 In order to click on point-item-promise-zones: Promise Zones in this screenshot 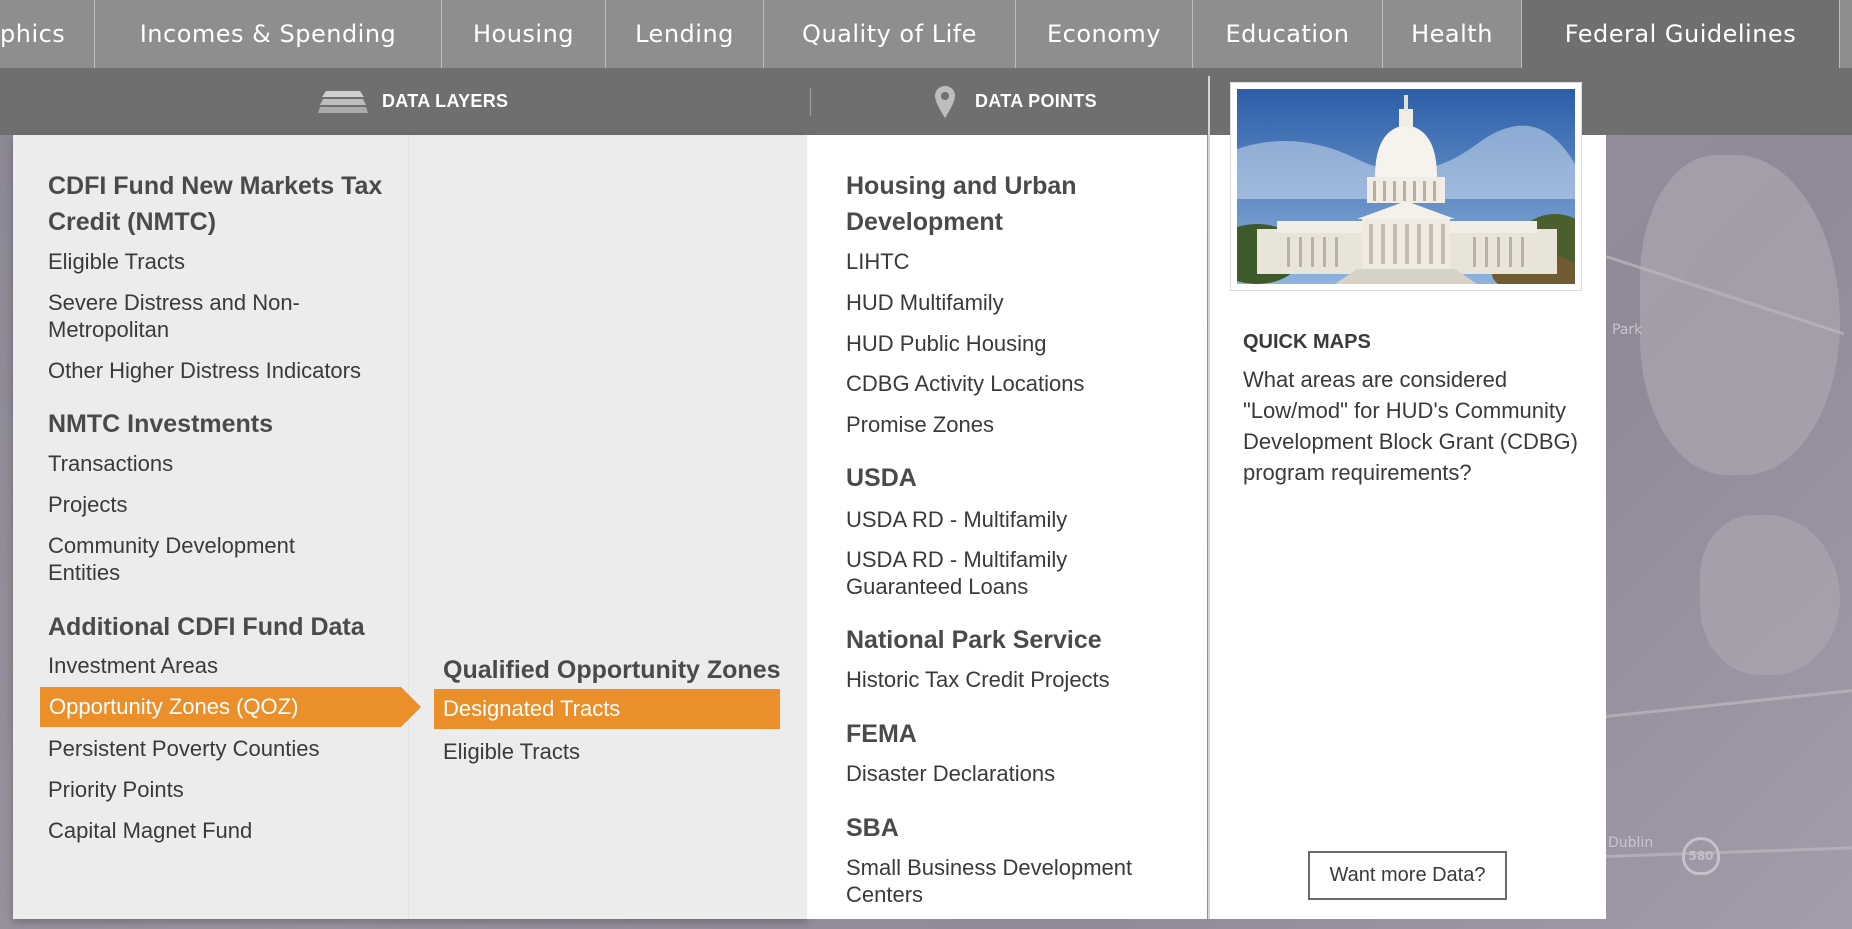, I will do `click(920, 424)`.